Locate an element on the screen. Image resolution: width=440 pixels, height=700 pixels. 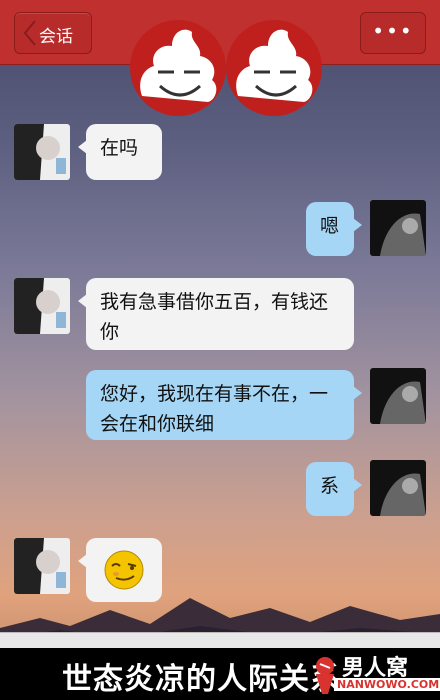
back-button: 会话 is located at coordinates (53, 33).